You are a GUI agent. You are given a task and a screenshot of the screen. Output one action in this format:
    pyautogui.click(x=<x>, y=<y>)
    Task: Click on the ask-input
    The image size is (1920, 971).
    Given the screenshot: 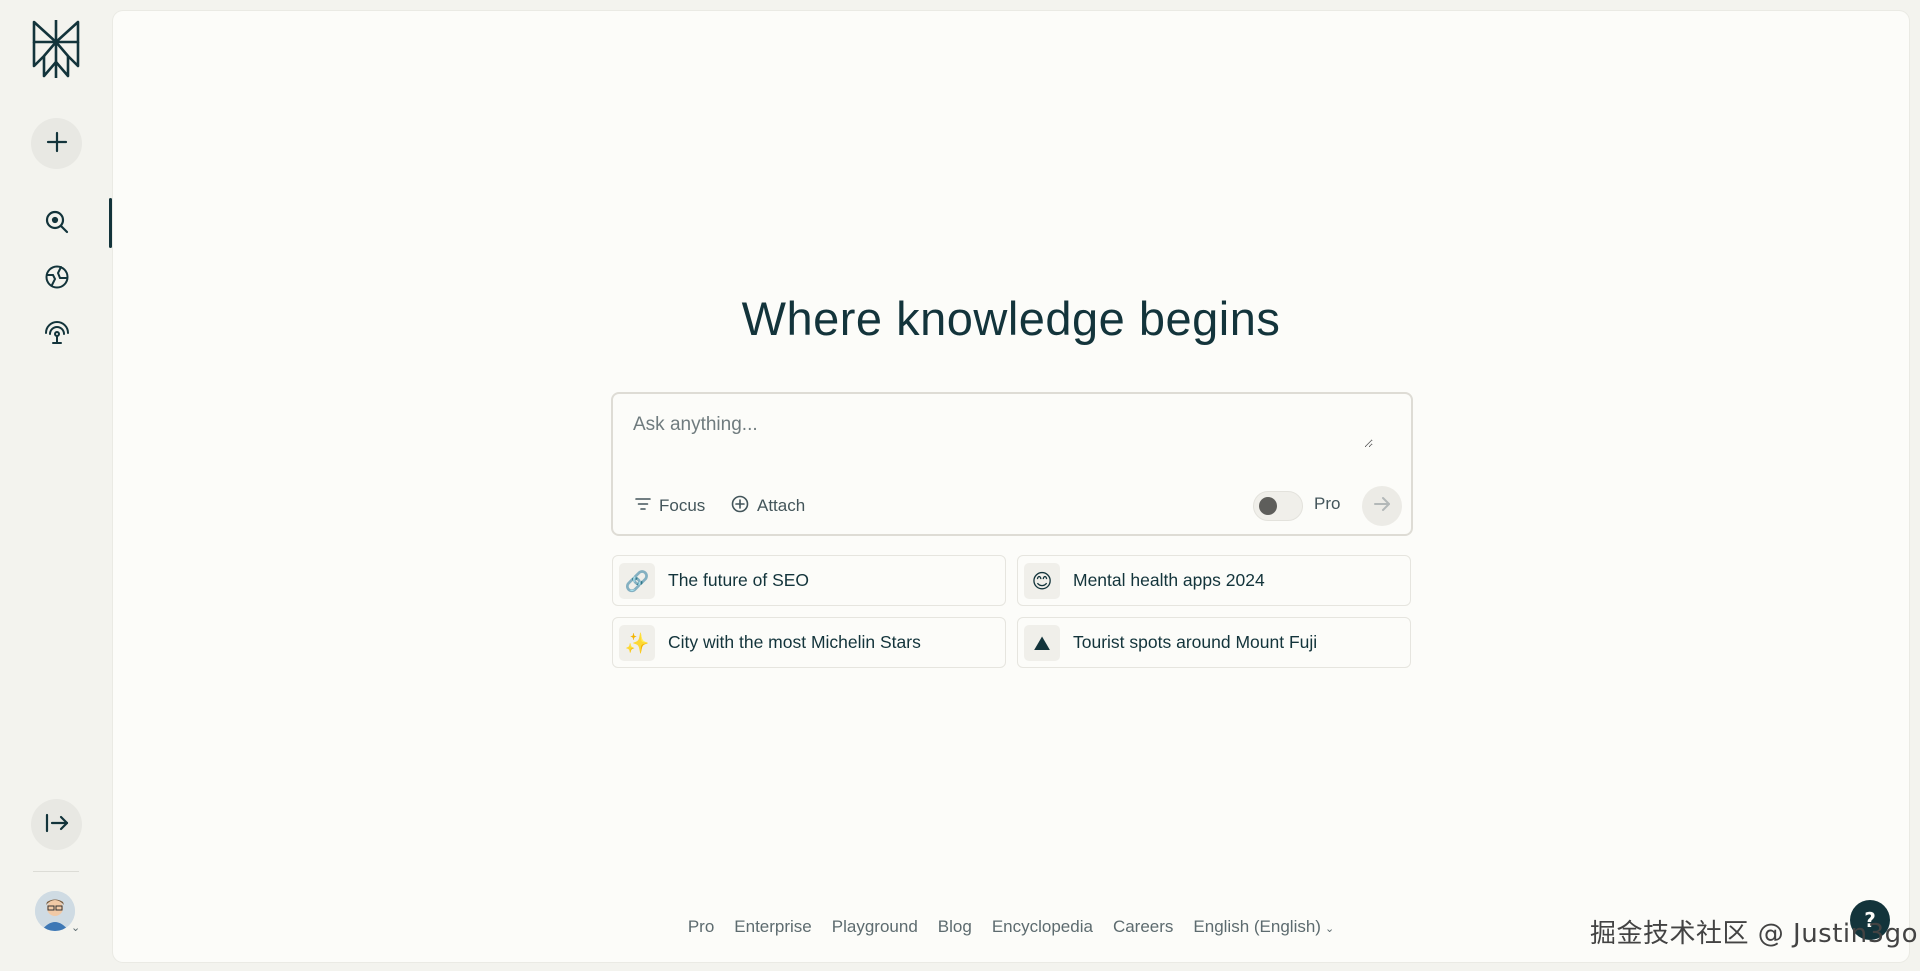 What is the action you would take?
    pyautogui.click(x=1003, y=431)
    